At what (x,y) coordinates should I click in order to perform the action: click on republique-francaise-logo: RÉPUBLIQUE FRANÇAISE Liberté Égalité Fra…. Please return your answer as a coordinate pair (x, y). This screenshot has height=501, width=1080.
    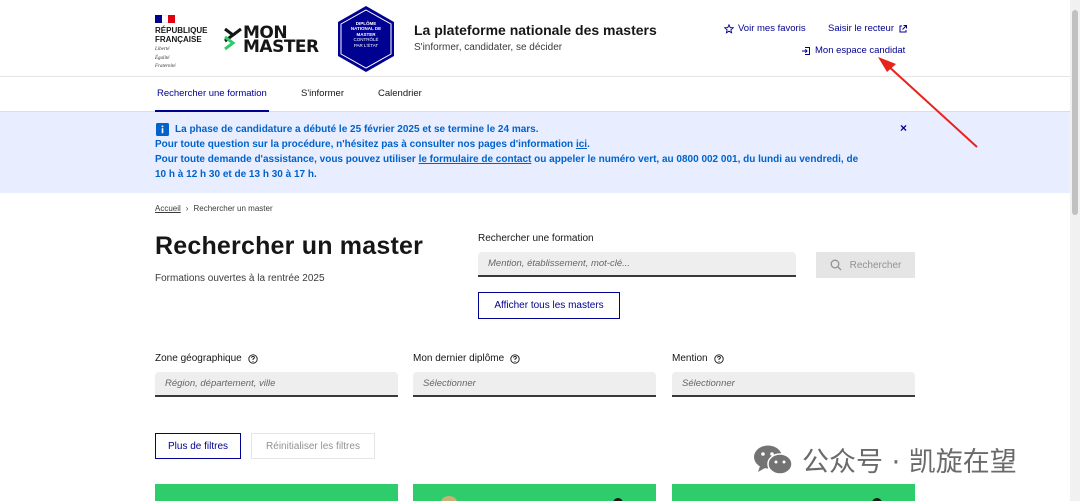
    Looking at the image, I should click on (185, 42).